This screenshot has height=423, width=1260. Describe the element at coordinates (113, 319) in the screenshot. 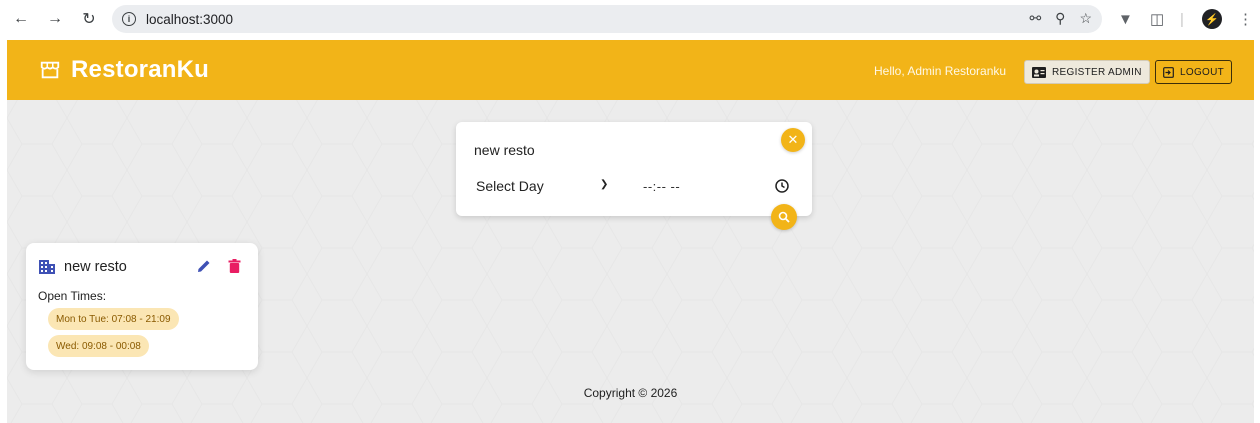

I see `open-time-chip: Mon to Tue: 07:08 - 21:09` at that location.